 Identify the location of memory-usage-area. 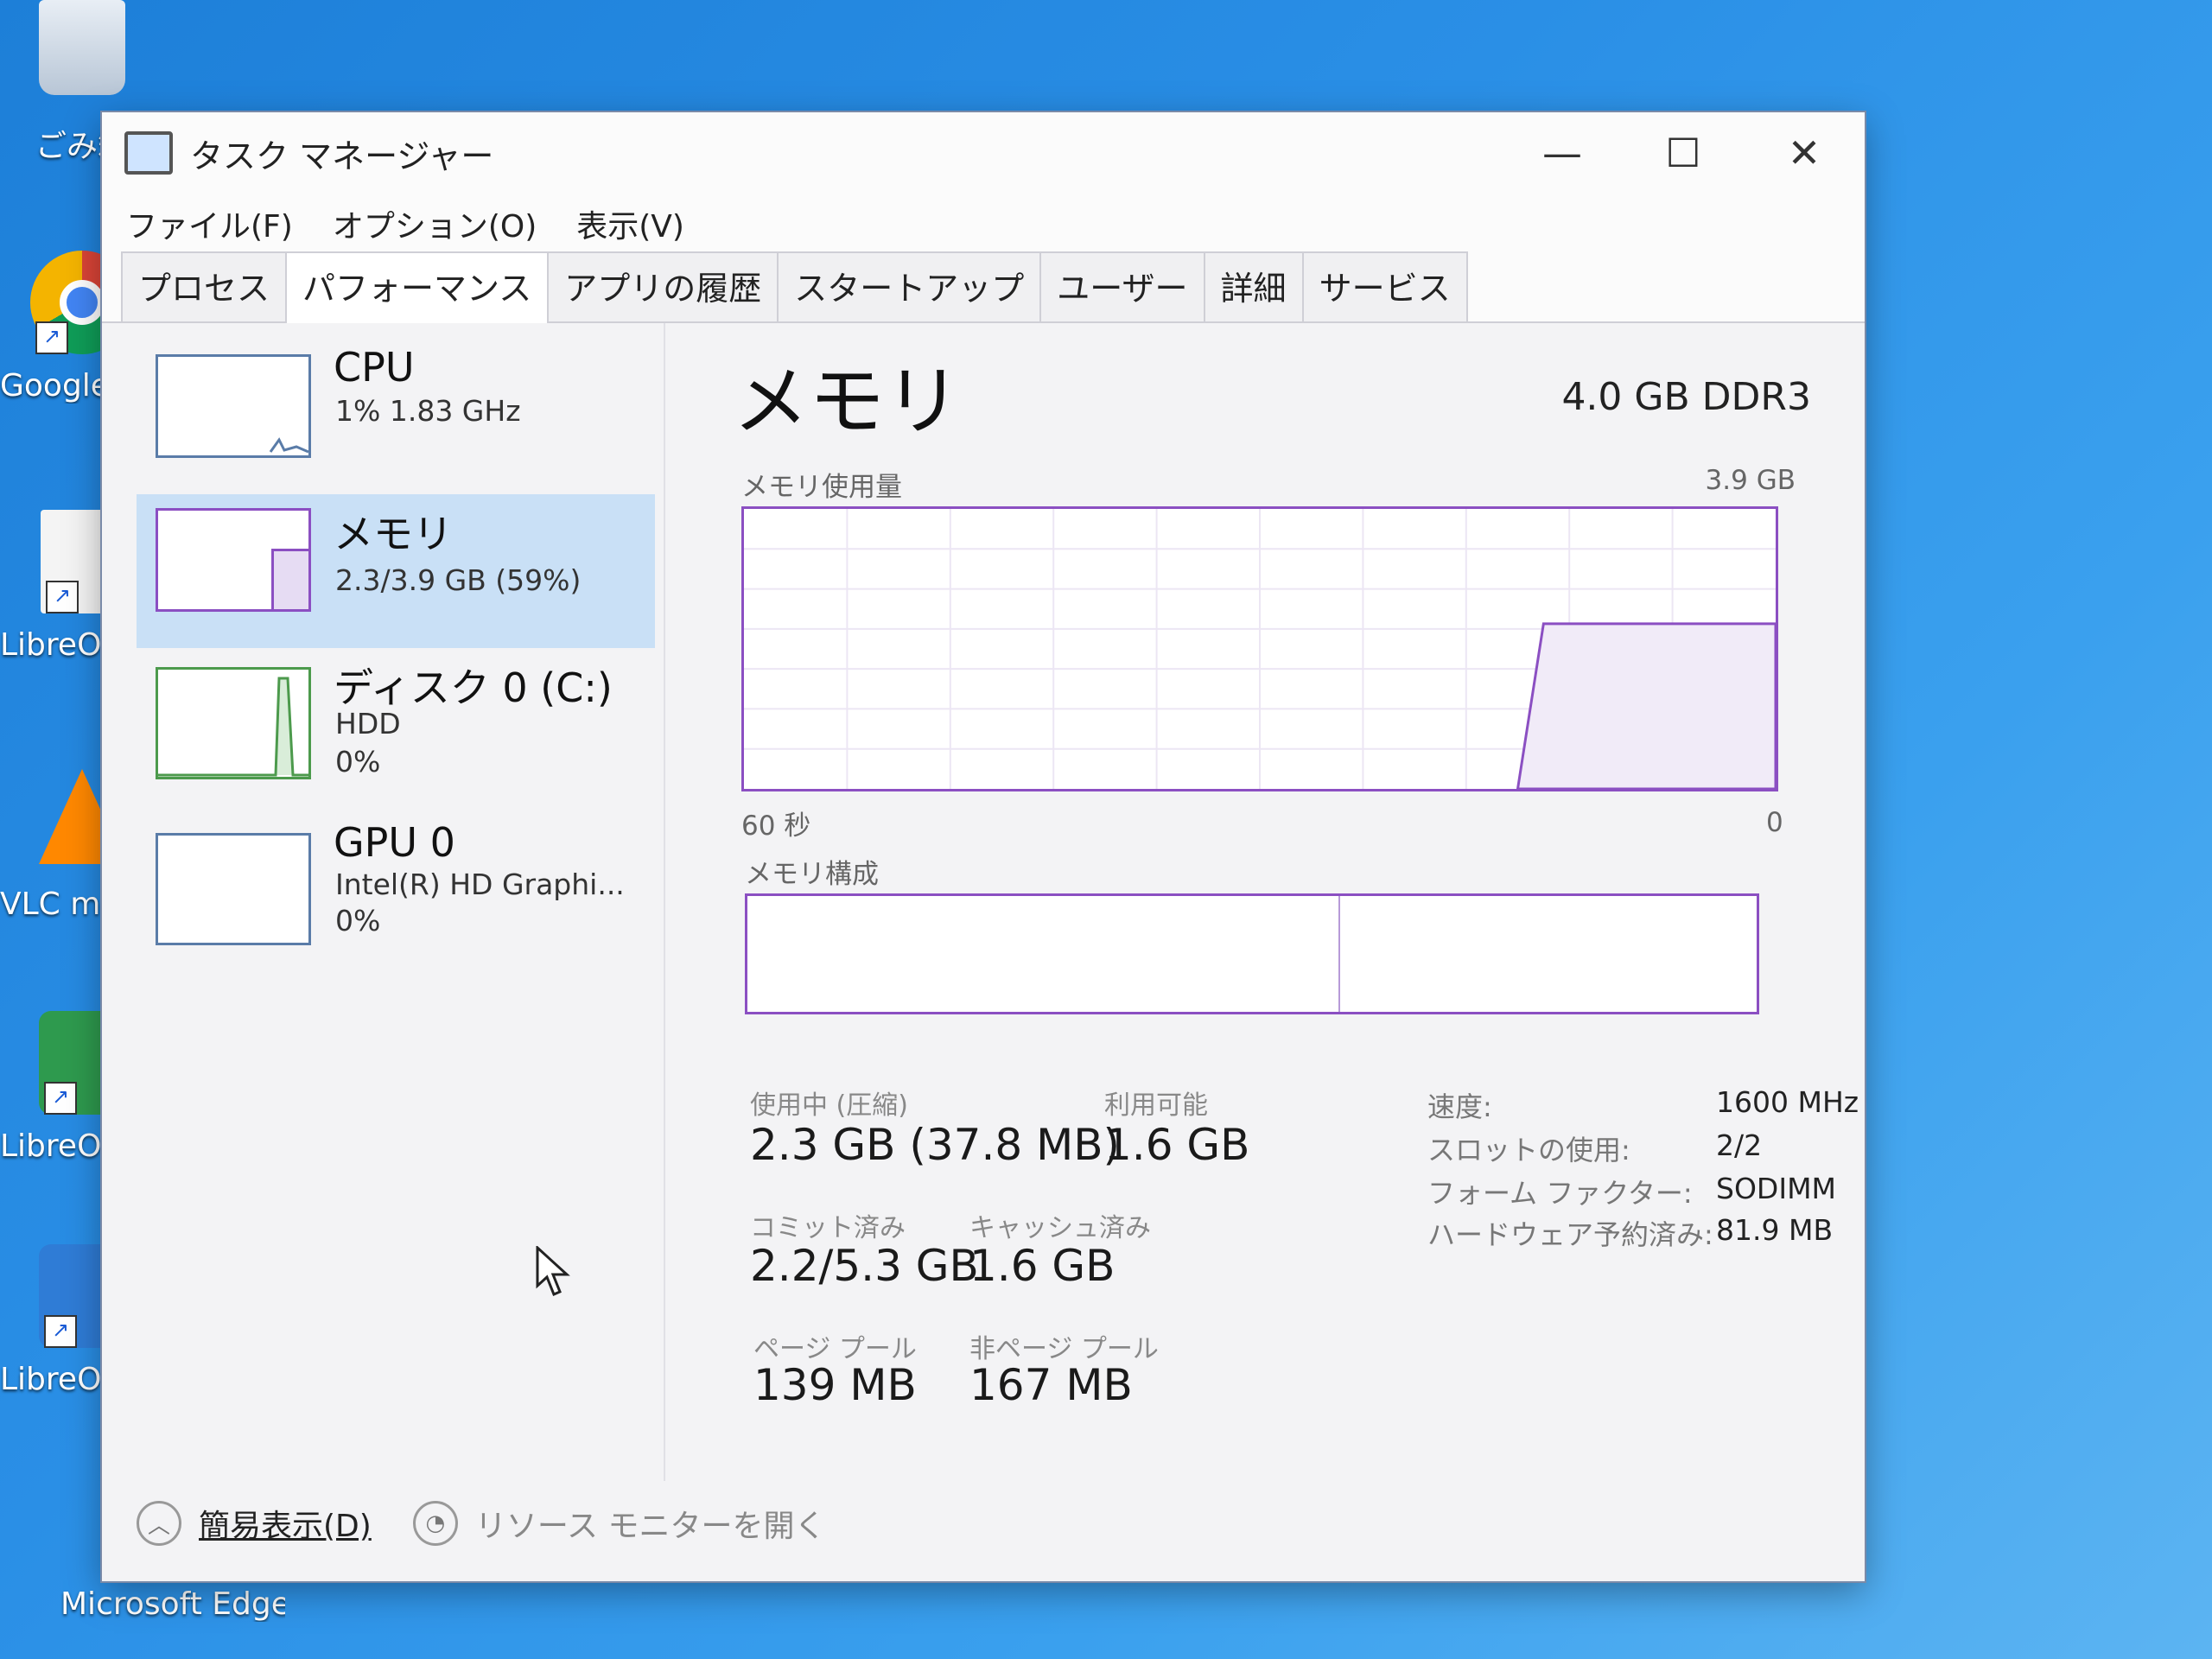
(1646, 705).